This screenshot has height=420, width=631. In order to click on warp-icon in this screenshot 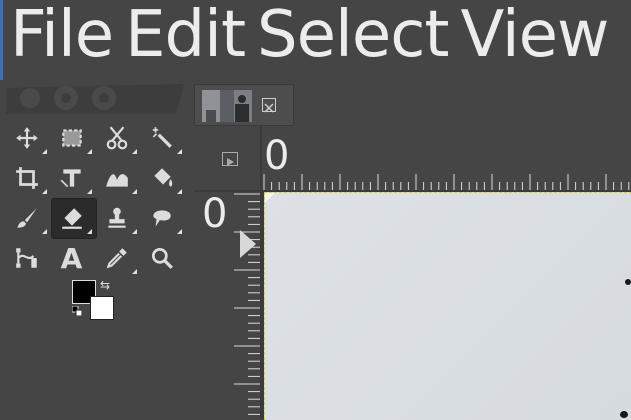, I will do `click(116, 180)`.